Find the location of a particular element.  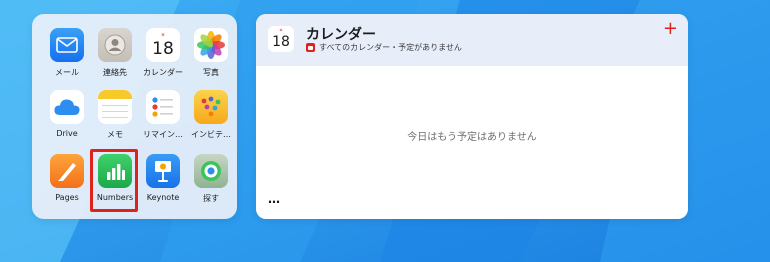

app-label: 探す is located at coordinates (211, 198).